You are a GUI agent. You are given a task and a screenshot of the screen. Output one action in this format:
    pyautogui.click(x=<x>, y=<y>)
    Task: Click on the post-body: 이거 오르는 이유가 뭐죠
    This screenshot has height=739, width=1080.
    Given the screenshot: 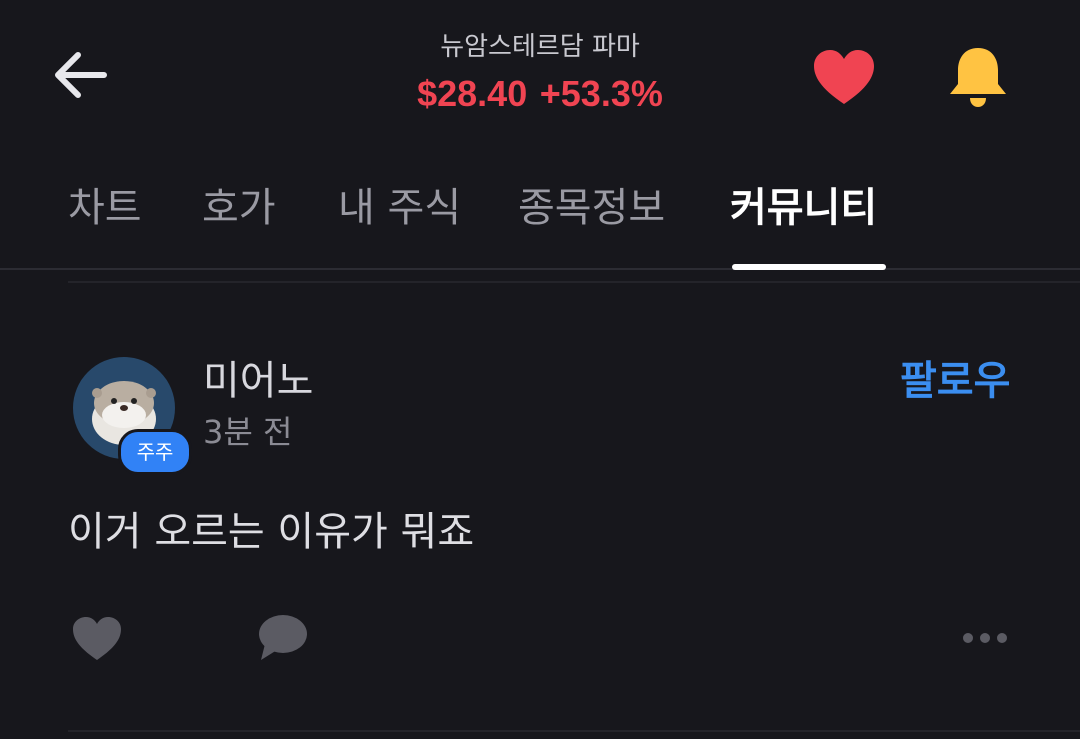 What is the action you would take?
    pyautogui.click(x=271, y=532)
    